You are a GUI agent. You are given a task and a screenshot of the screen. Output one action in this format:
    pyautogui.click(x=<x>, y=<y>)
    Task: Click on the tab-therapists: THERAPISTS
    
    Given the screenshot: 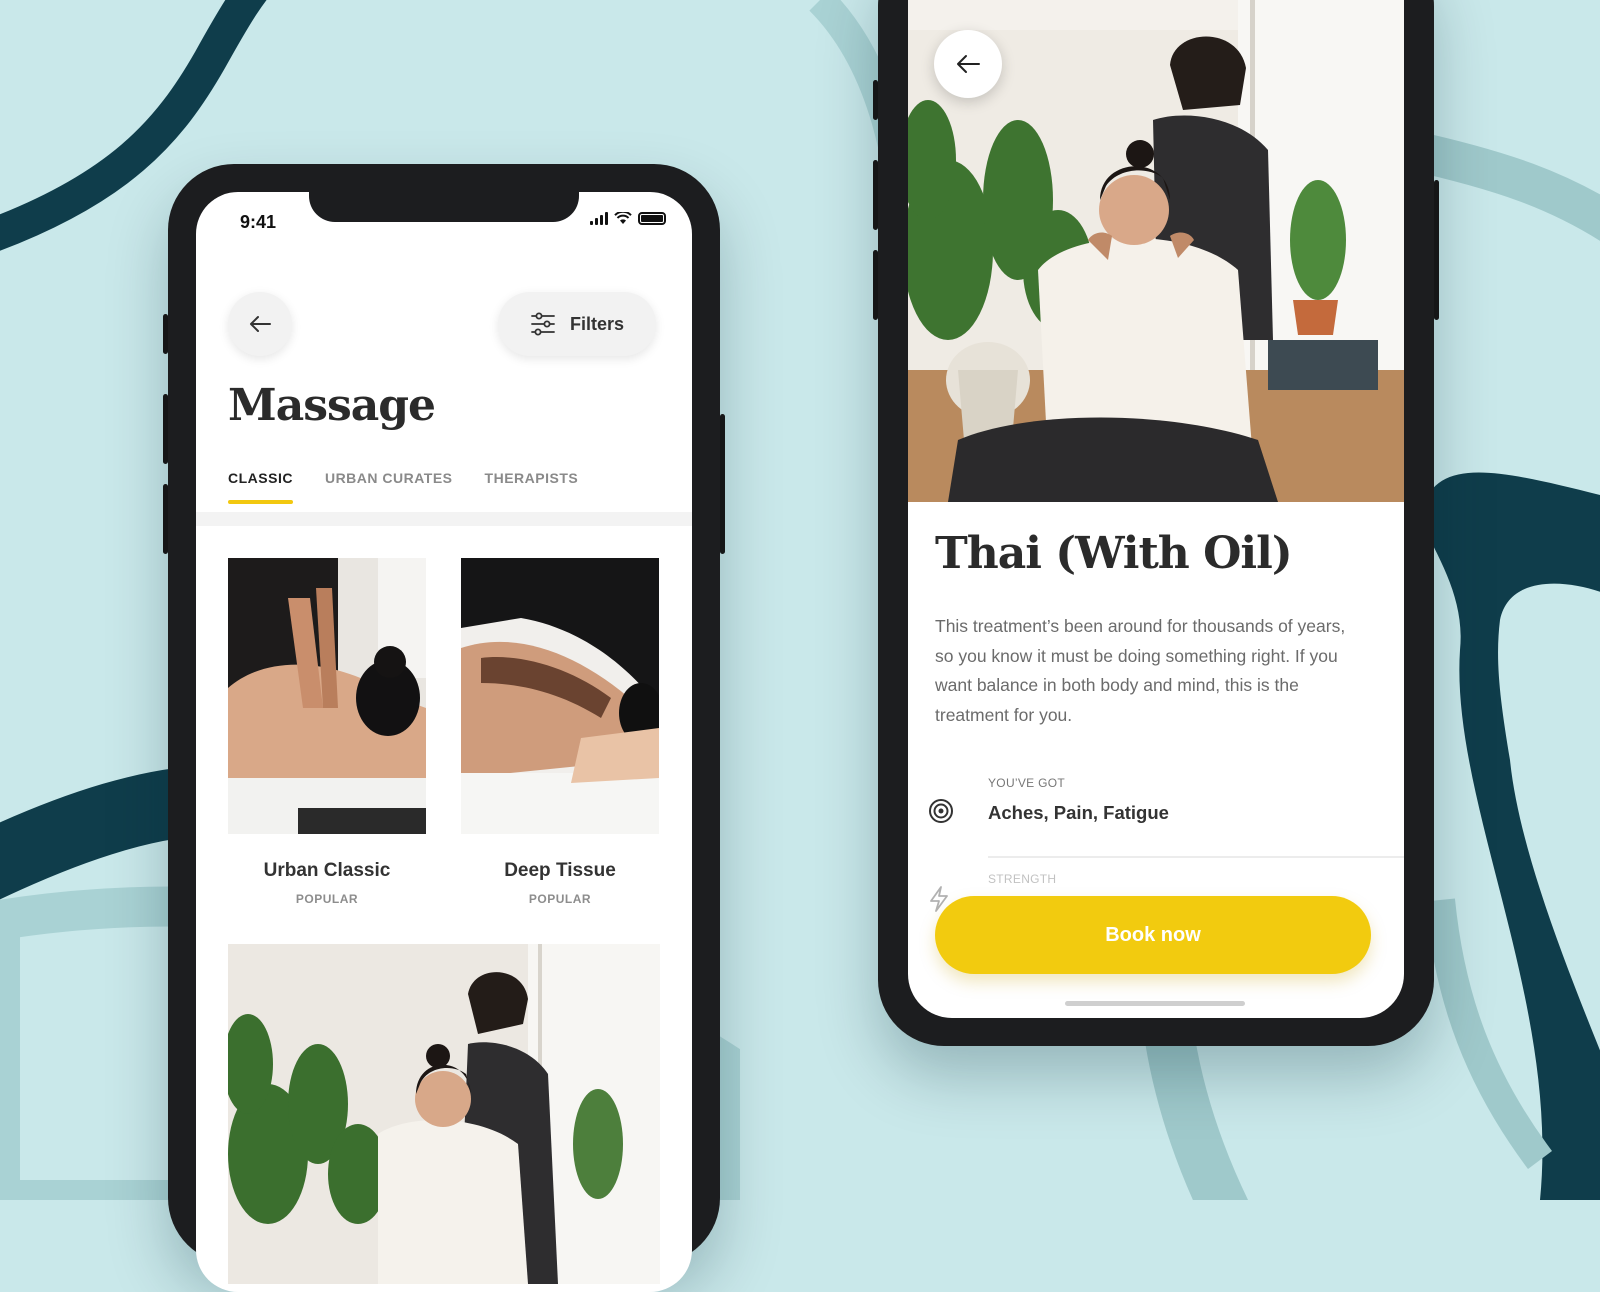 What is the action you would take?
    pyautogui.click(x=532, y=487)
    